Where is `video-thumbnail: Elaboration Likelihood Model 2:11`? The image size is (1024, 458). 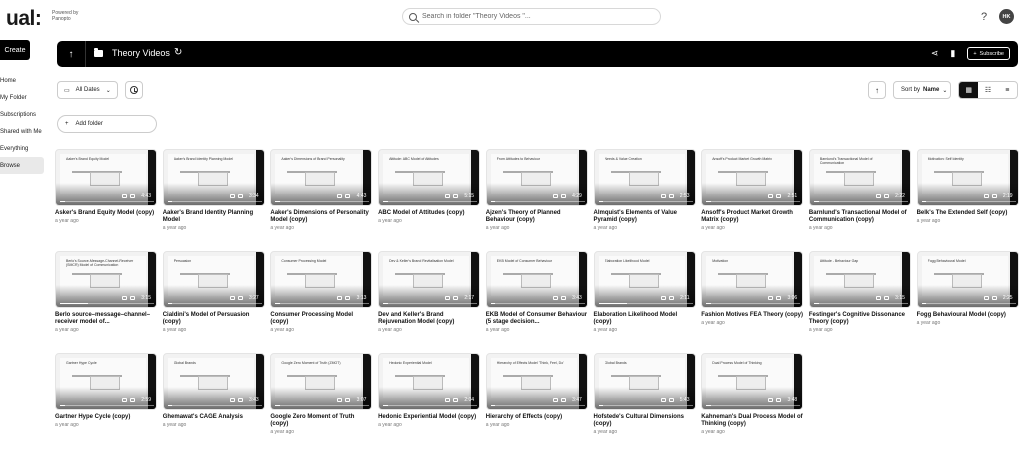 video-thumbnail: Elaboration Likelihood Model 2:11 is located at coordinates (644, 279).